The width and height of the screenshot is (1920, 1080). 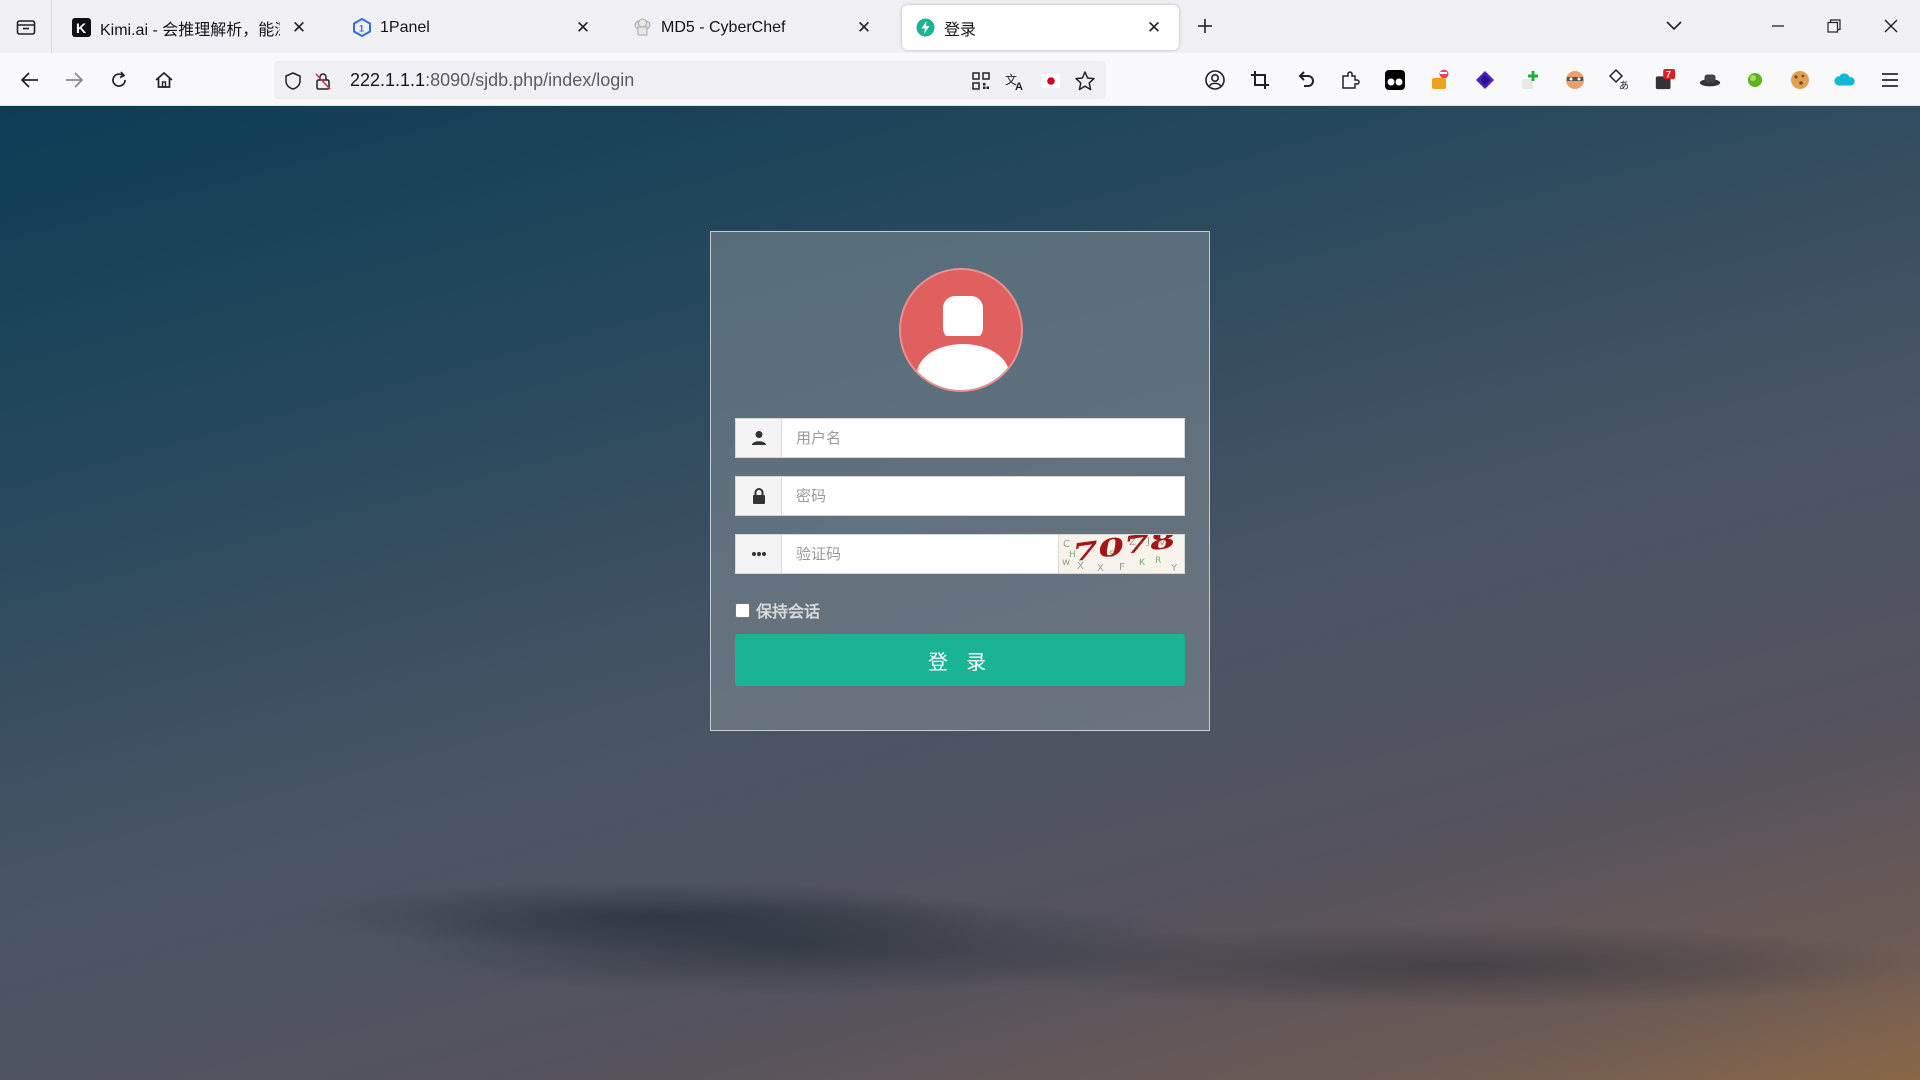 What do you see at coordinates (1121, 554) in the screenshot?
I see `captcha-image: CXX ZJV YFw HSKR 7078` at bounding box center [1121, 554].